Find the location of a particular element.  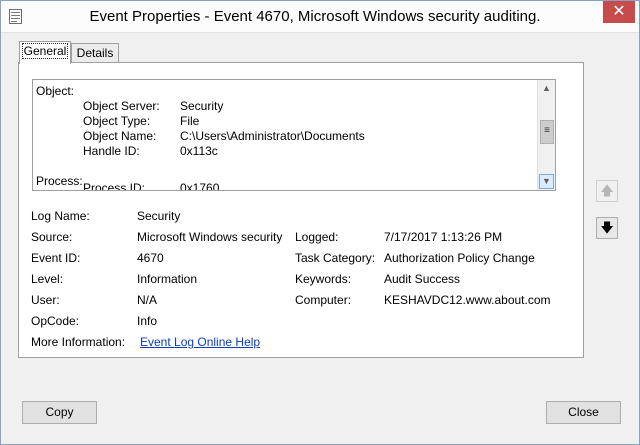

event-id-label: Event ID: is located at coordinates (56, 258).